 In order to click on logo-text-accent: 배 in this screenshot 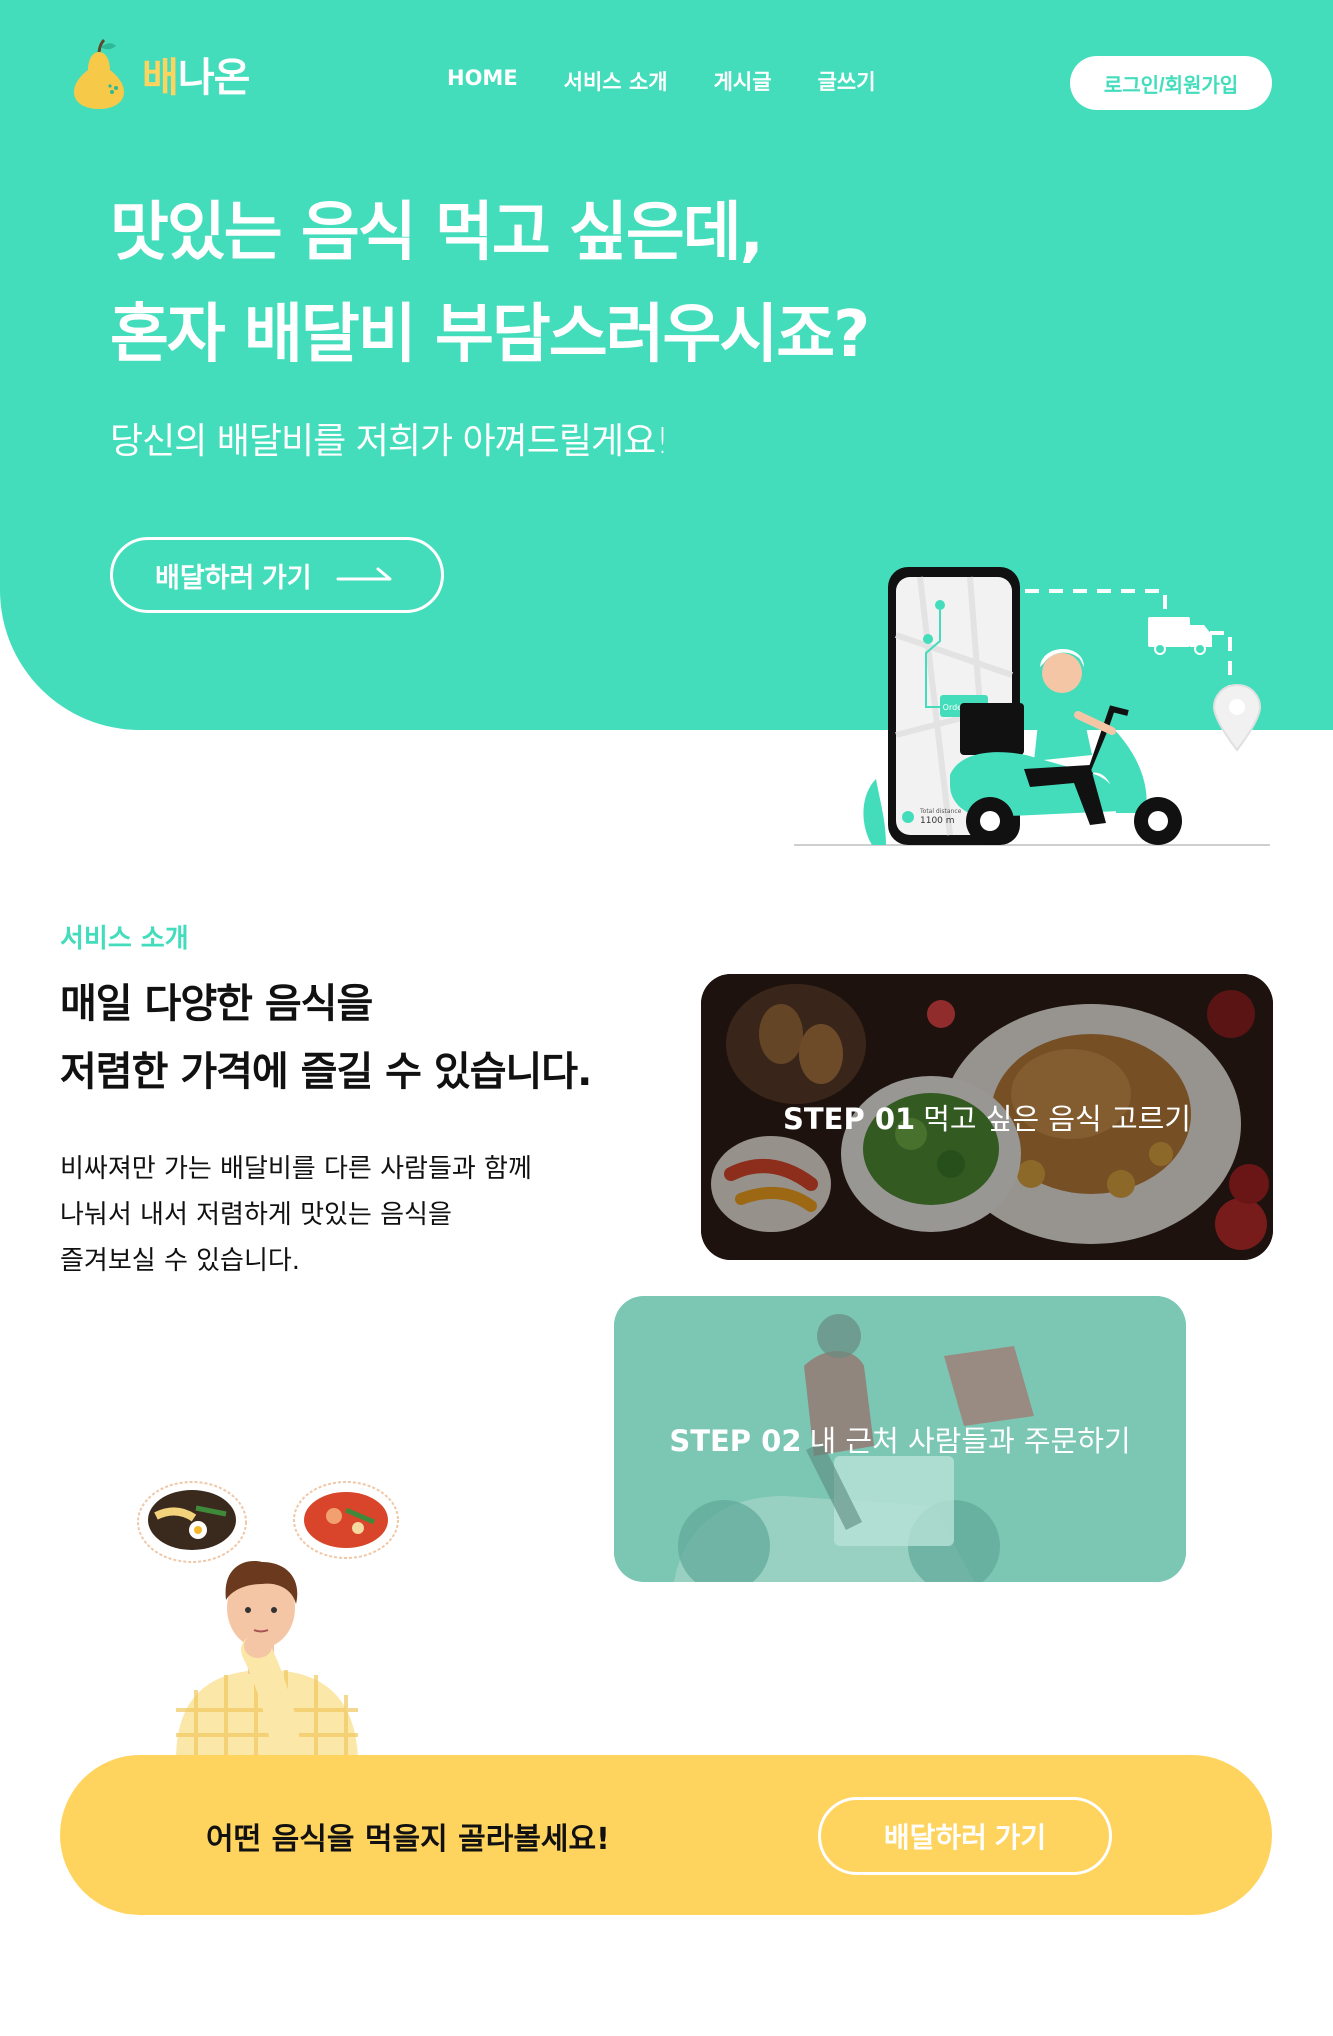, I will do `click(160, 78)`.